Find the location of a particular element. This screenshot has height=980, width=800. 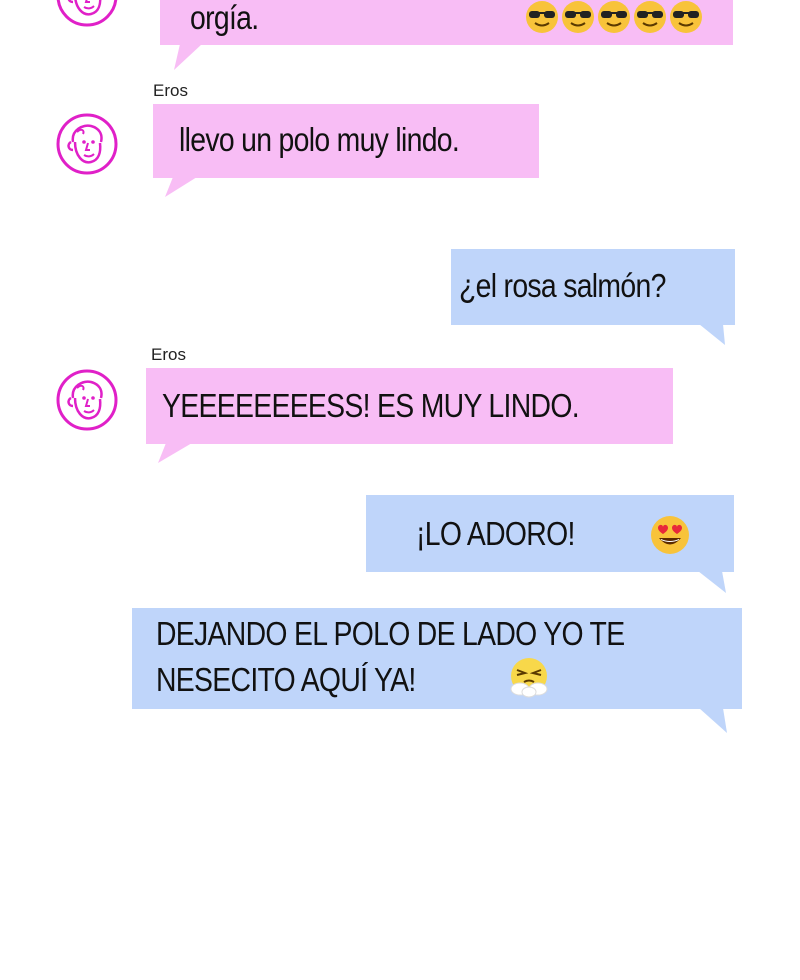

message-bubble: ¿el rosa salmón? is located at coordinates (593, 287).